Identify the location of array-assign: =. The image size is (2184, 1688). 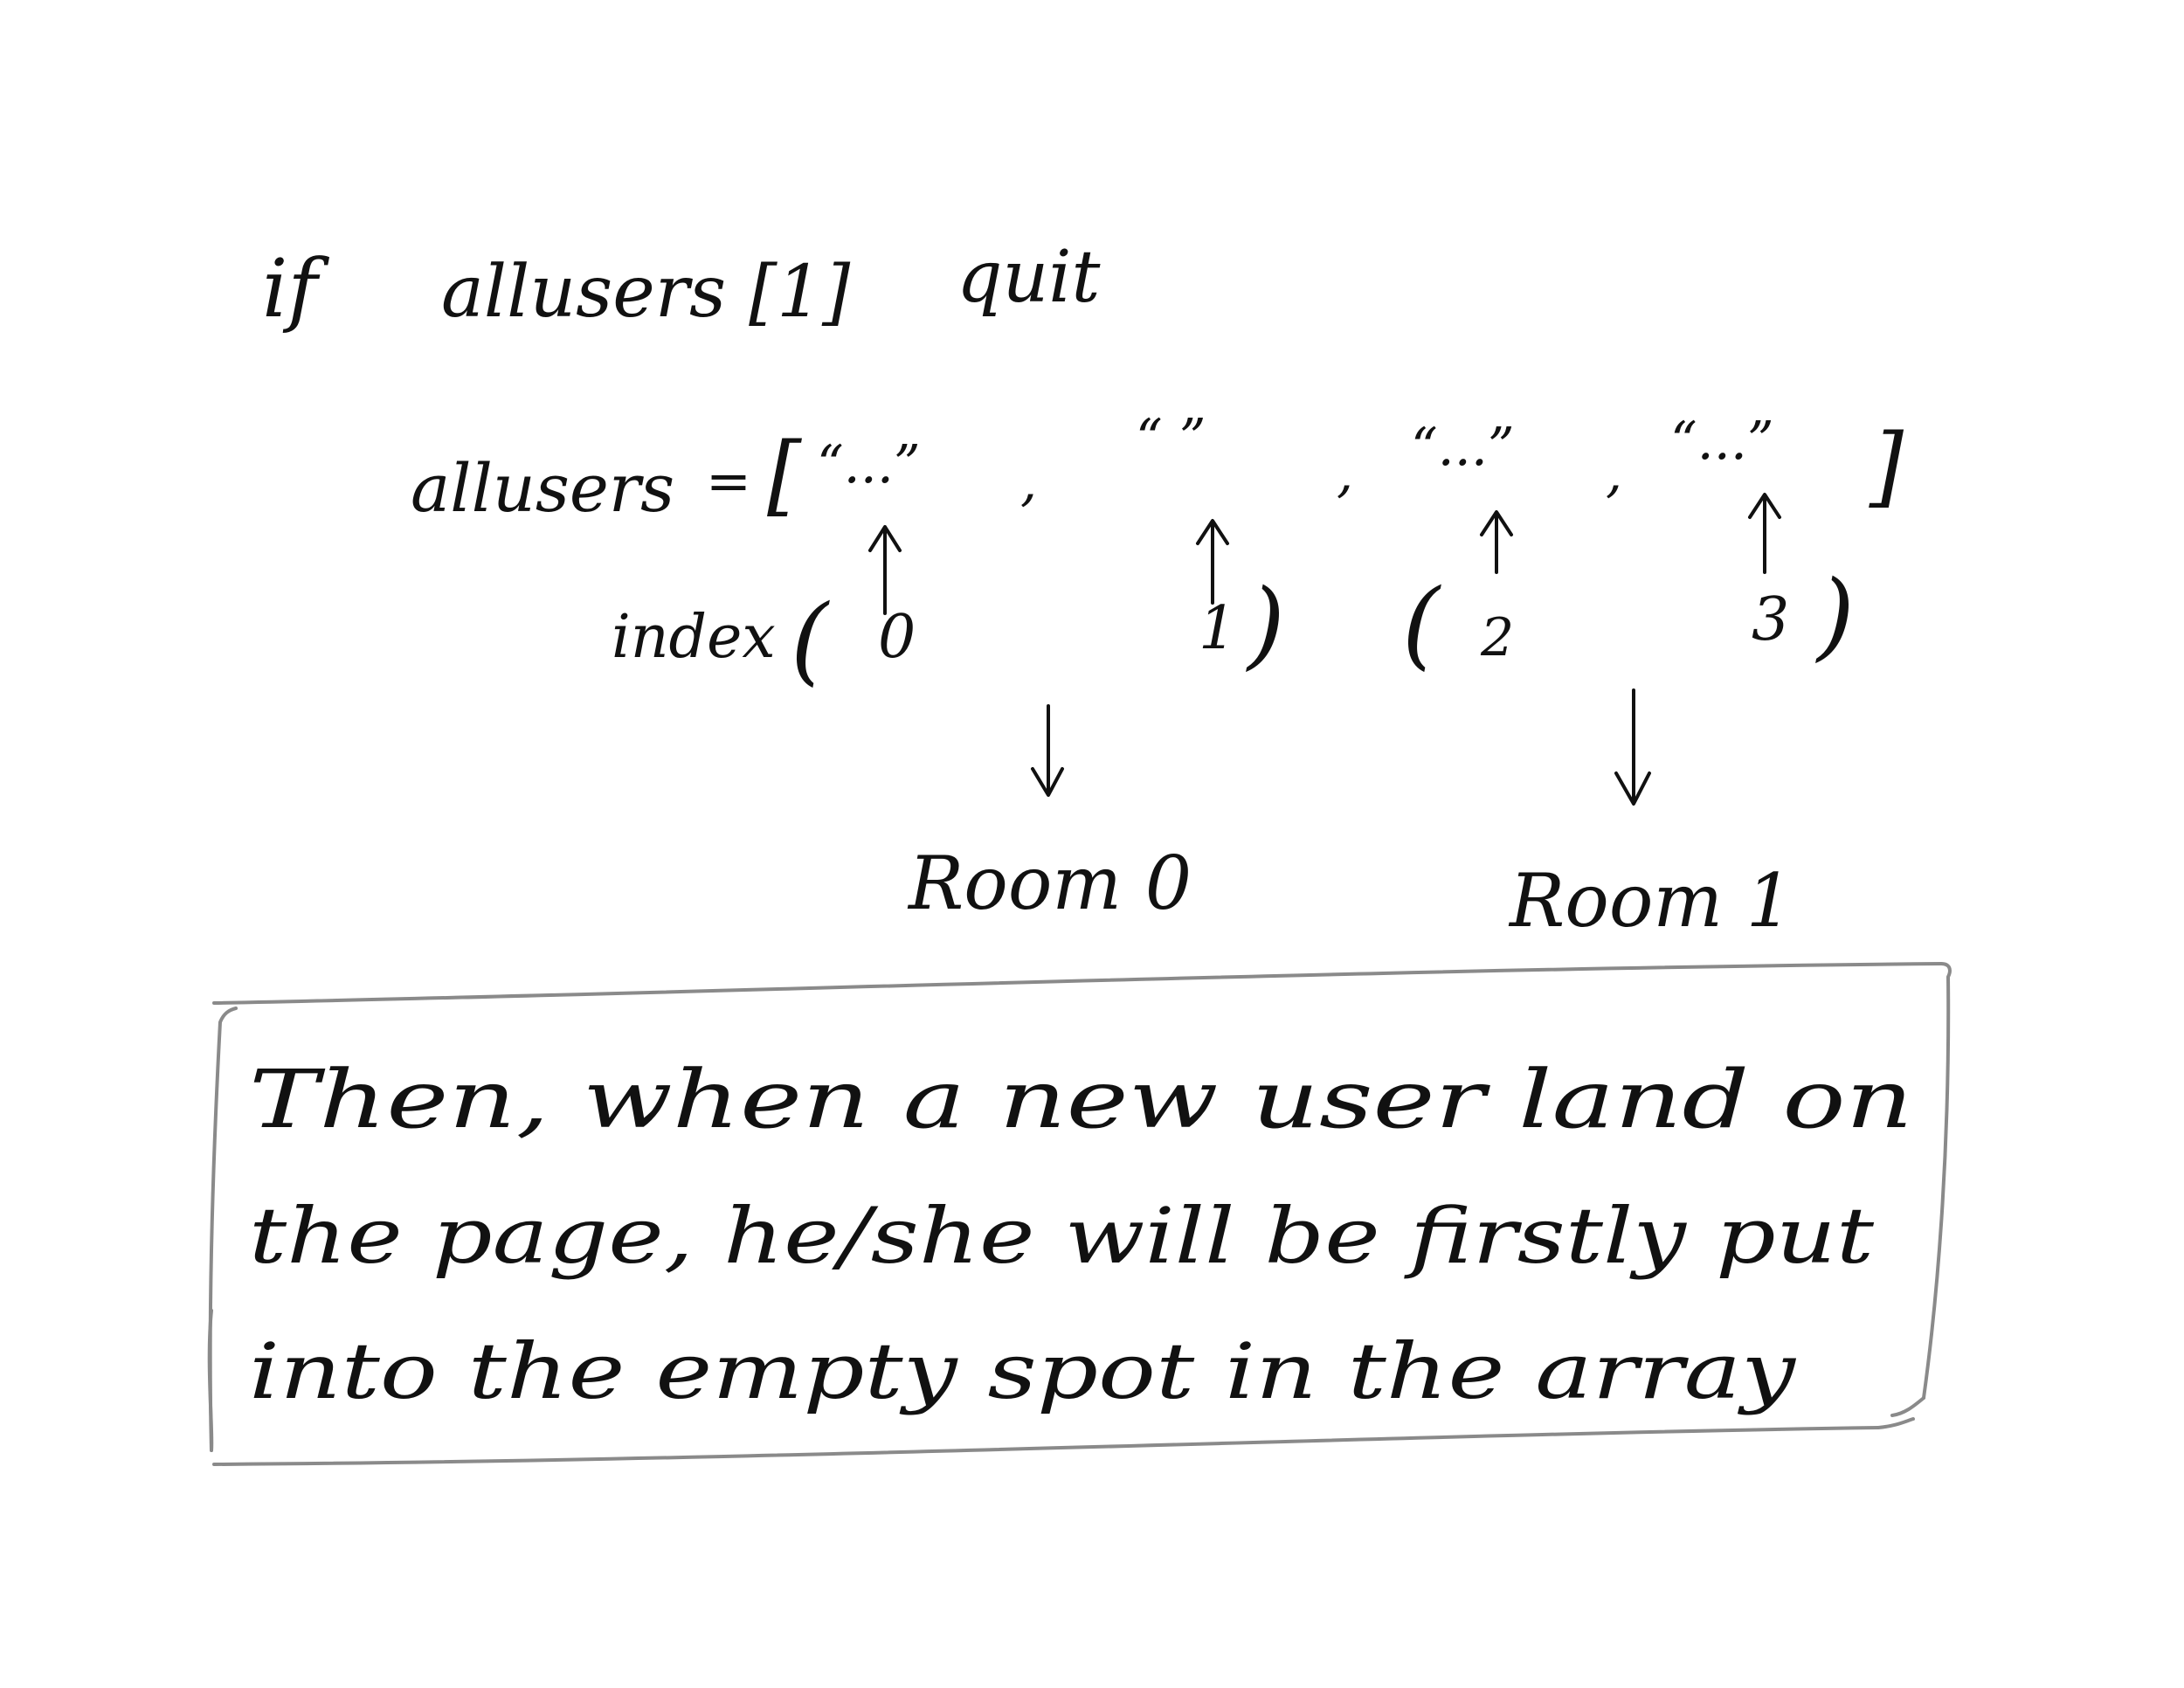
(728, 481).